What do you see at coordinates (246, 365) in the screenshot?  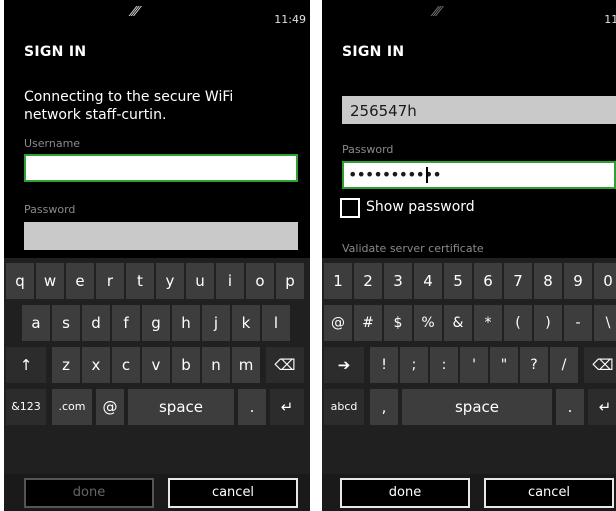 I see `key-m: m` at bounding box center [246, 365].